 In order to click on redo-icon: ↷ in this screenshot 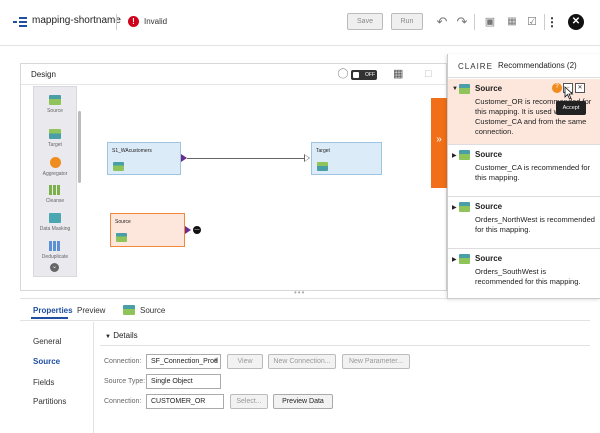, I will do `click(462, 22)`.